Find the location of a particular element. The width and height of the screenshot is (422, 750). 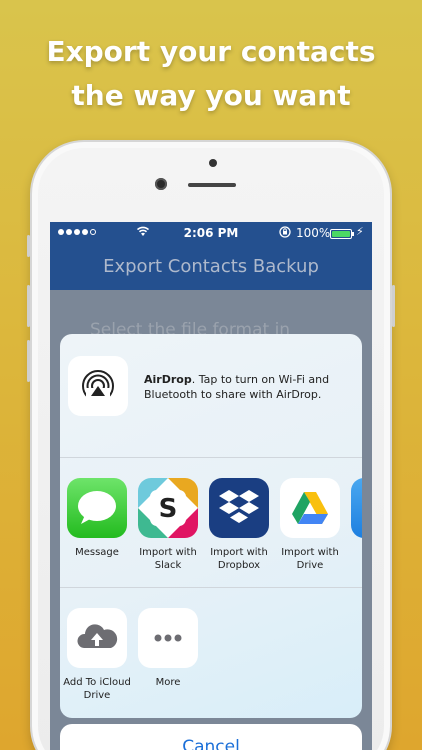

share-app-partial is located at coordinates (354, 508).